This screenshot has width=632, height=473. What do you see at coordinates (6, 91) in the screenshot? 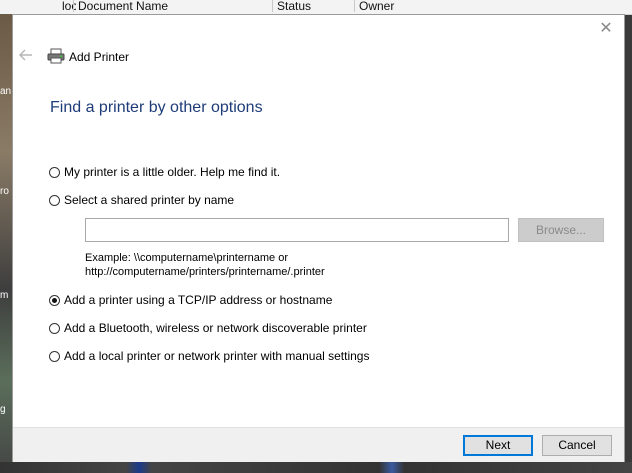
I see `bg-left-label: an` at bounding box center [6, 91].